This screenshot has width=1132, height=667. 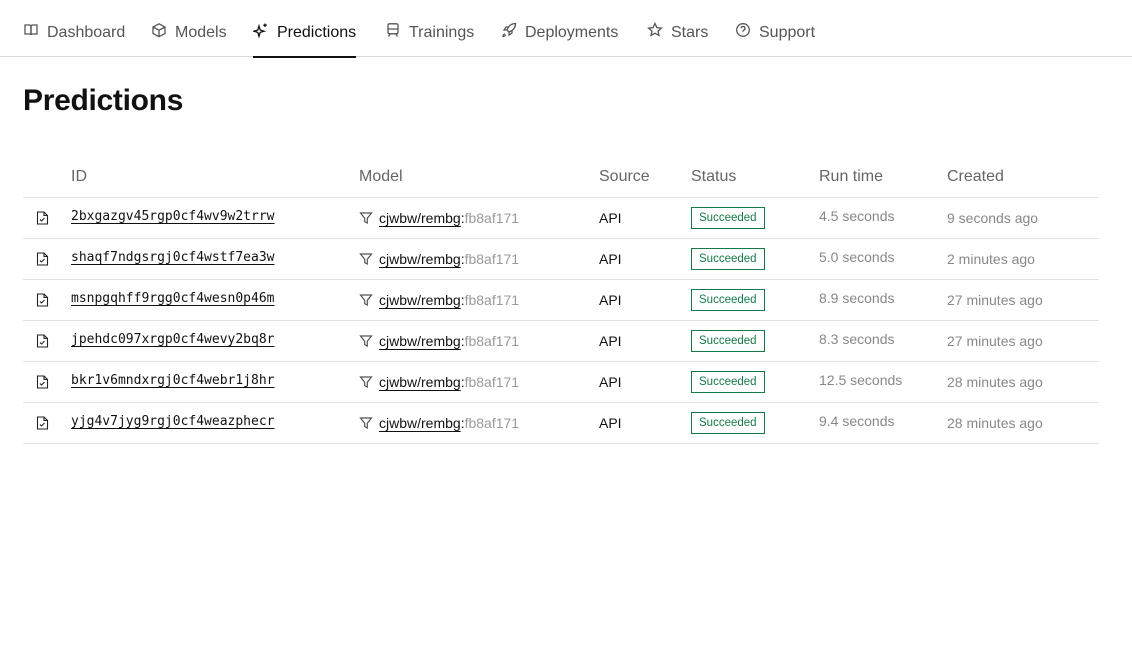 What do you see at coordinates (714, 176) in the screenshot?
I see `column-header-status: Status` at bounding box center [714, 176].